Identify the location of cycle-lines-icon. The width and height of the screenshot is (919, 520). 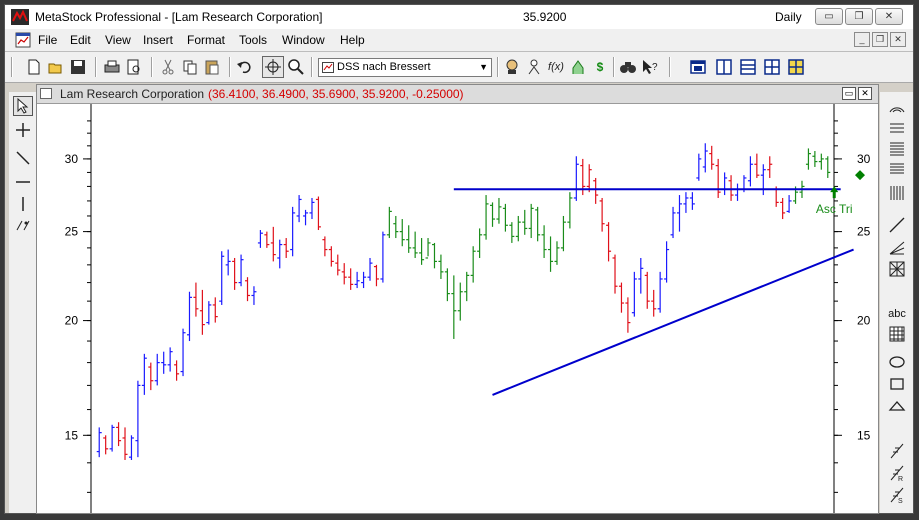
(23, 225).